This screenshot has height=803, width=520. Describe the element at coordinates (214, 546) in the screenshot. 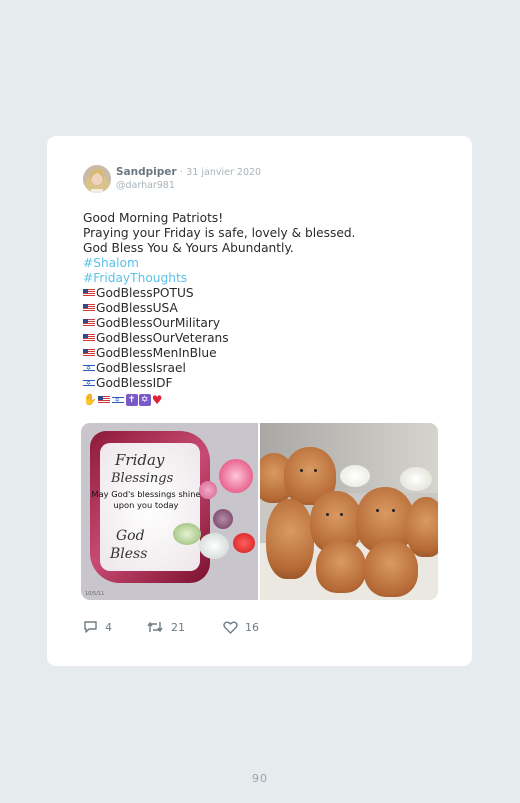

I see `white-rose` at that location.